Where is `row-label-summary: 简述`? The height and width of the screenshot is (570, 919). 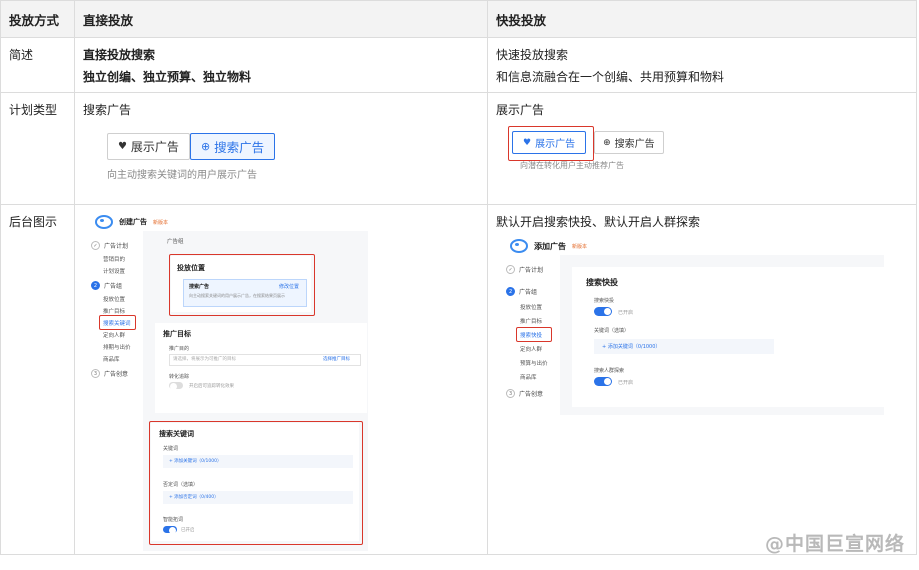
row-label-summary: 简述 is located at coordinates (21, 55).